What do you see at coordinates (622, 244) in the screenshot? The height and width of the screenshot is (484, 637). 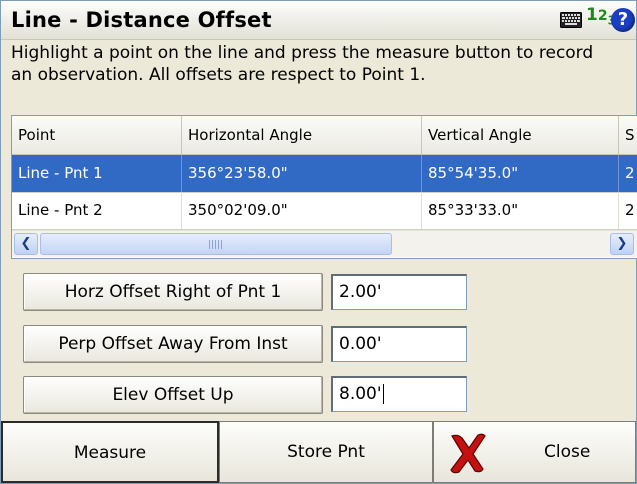 I see `scroll-right-button: ❯` at bounding box center [622, 244].